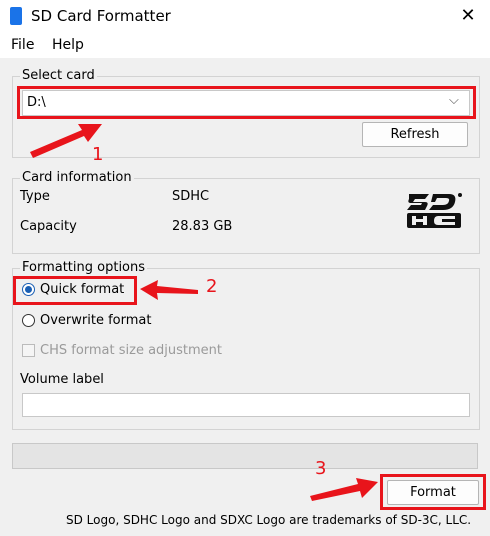 The width and height of the screenshot is (490, 536). I want to click on format-button: Format, so click(433, 492).